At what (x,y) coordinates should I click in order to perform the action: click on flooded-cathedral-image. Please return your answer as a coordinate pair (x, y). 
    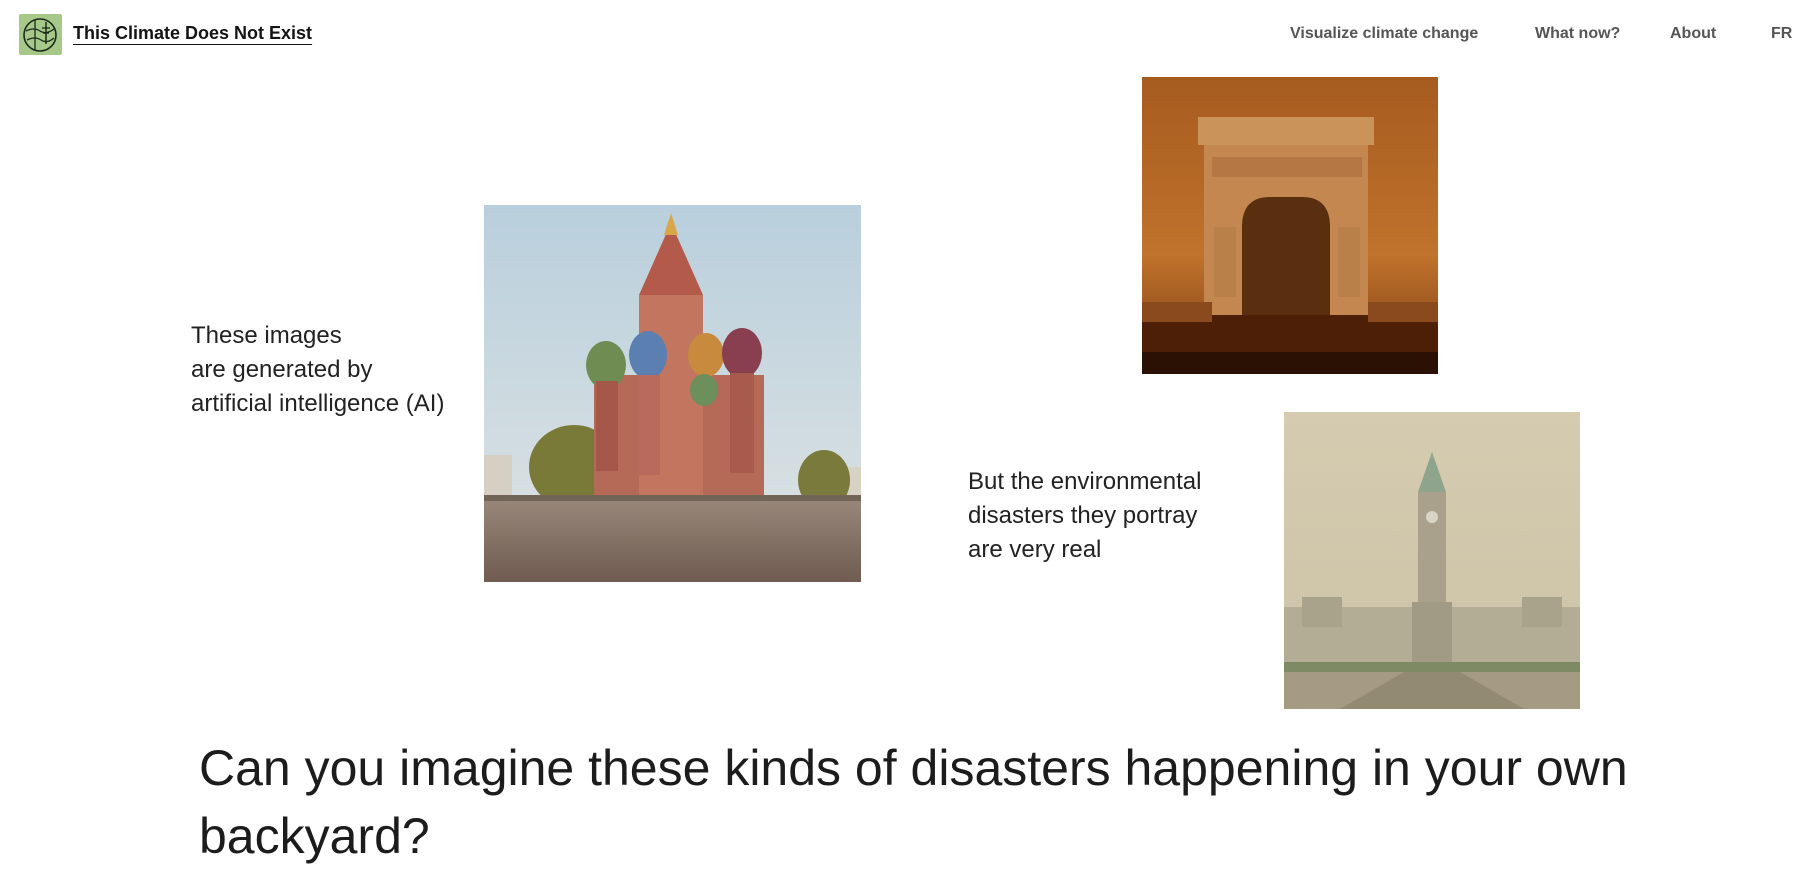
    Looking at the image, I should click on (672, 393).